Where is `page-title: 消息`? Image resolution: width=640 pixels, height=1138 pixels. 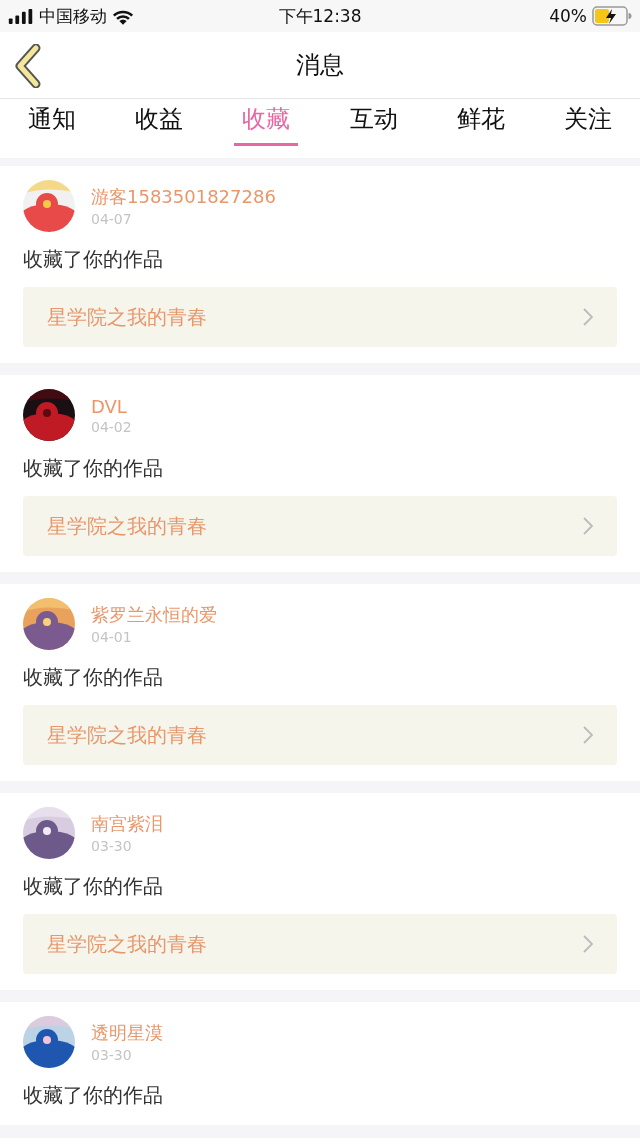
page-title: 消息 is located at coordinates (320, 65).